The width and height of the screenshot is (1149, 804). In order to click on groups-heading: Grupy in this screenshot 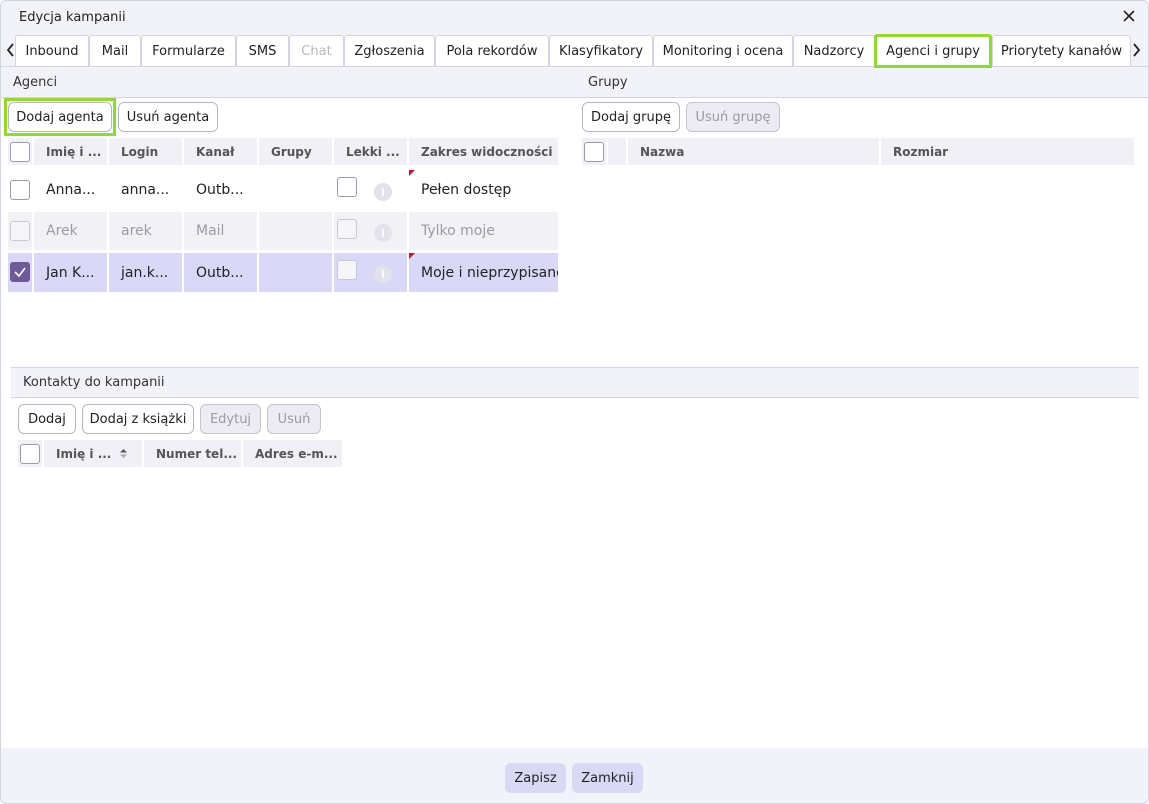, I will do `click(608, 82)`.